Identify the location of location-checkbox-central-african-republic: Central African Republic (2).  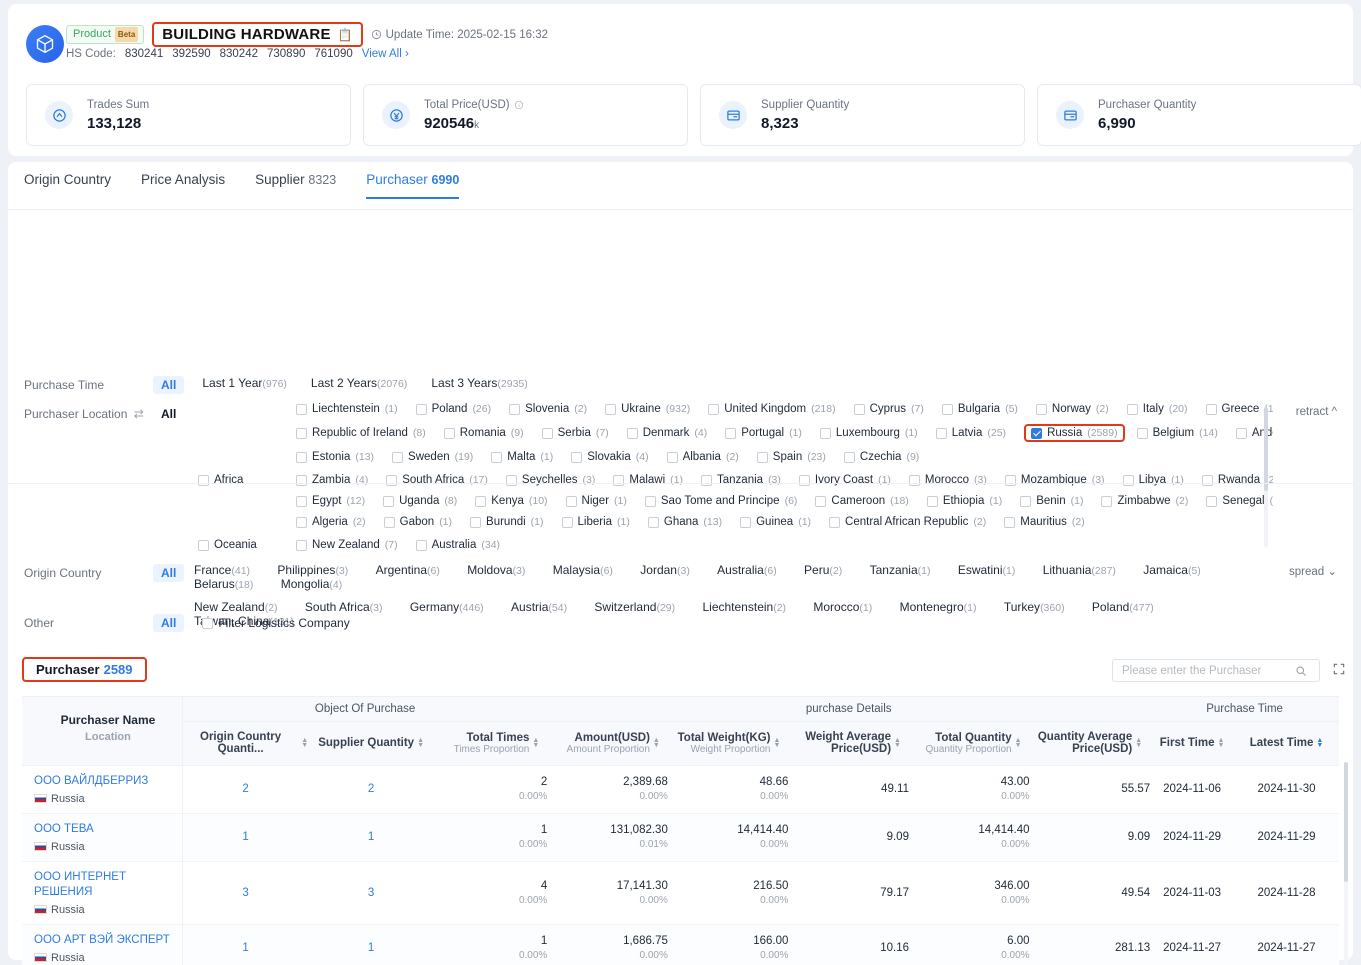
(907, 522).